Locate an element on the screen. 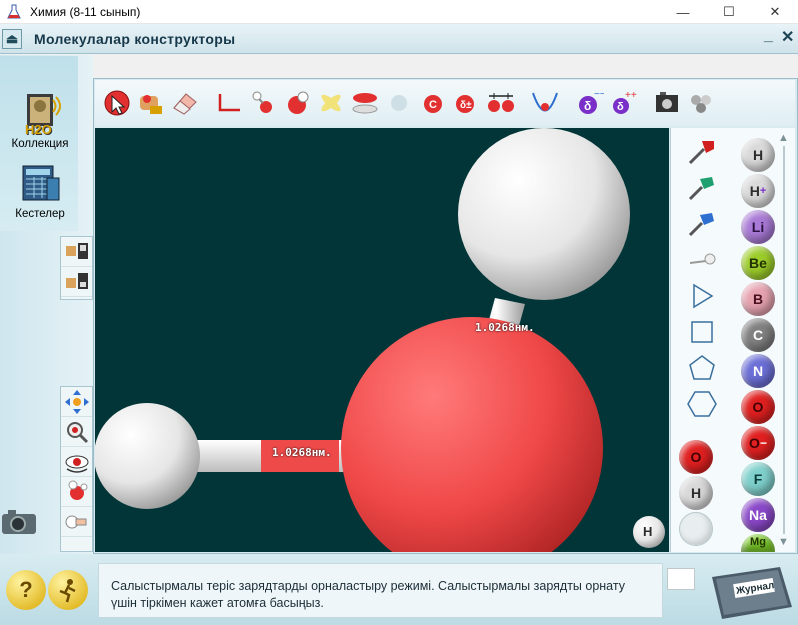  up-arrow-icon: ⏏ is located at coordinates (12, 38).